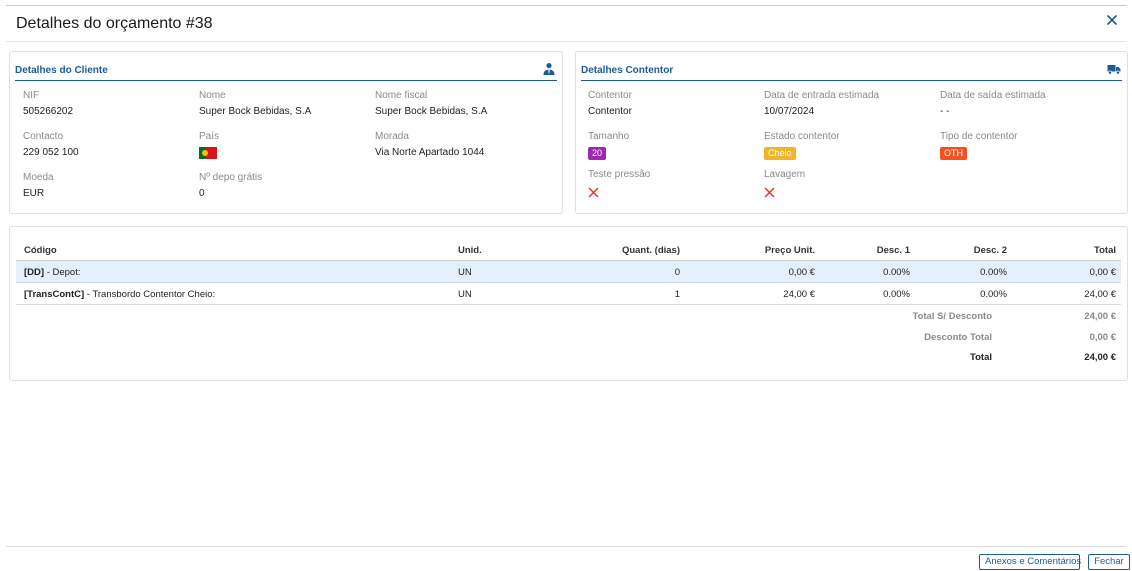 This screenshot has width=1132, height=571. I want to click on header-separator, so click(566, 41).